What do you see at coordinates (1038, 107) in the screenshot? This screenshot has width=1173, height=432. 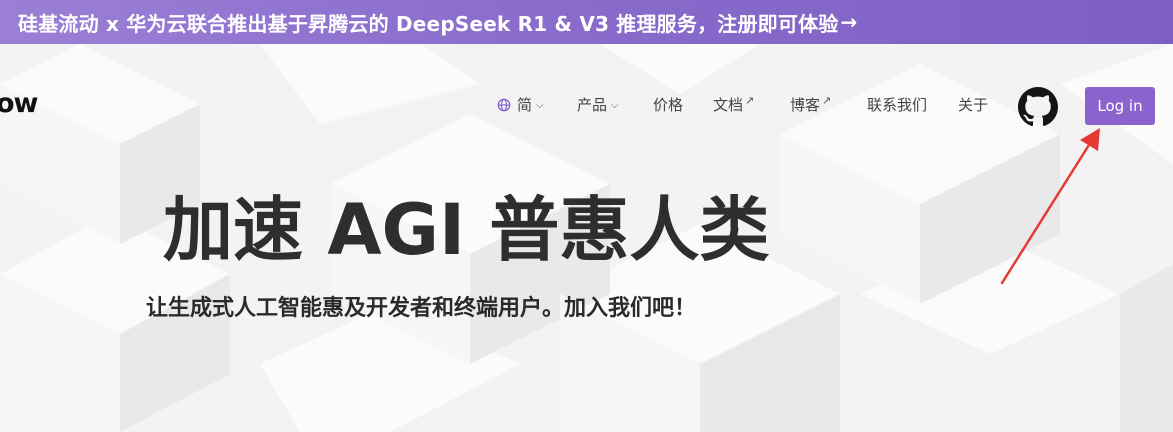 I see `github-icon` at bounding box center [1038, 107].